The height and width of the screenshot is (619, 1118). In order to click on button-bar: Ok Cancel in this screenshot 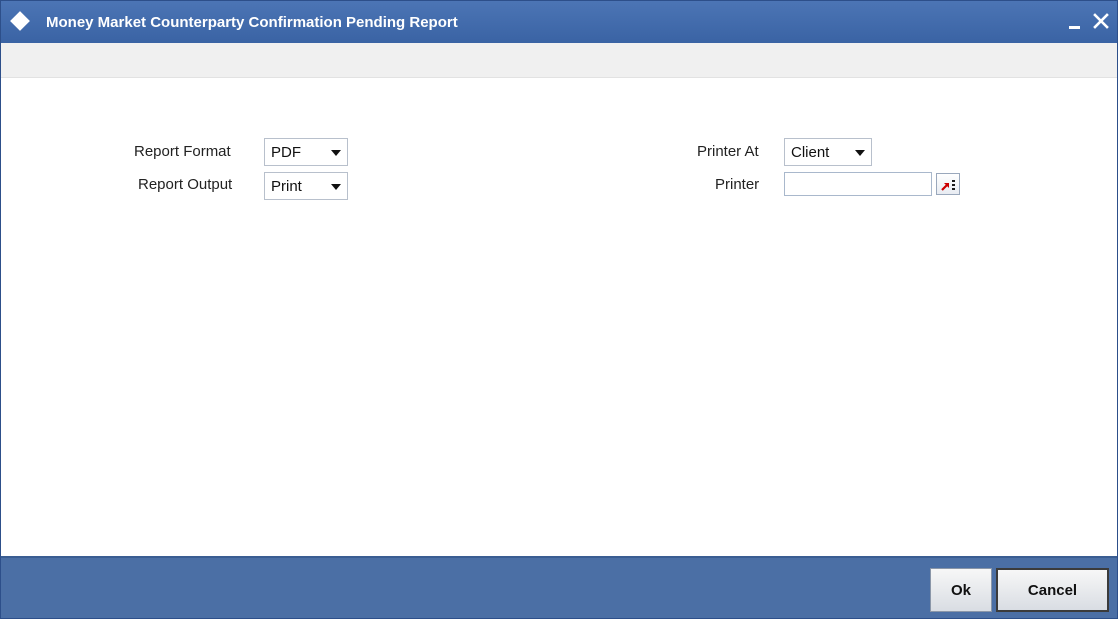, I will do `click(559, 587)`.